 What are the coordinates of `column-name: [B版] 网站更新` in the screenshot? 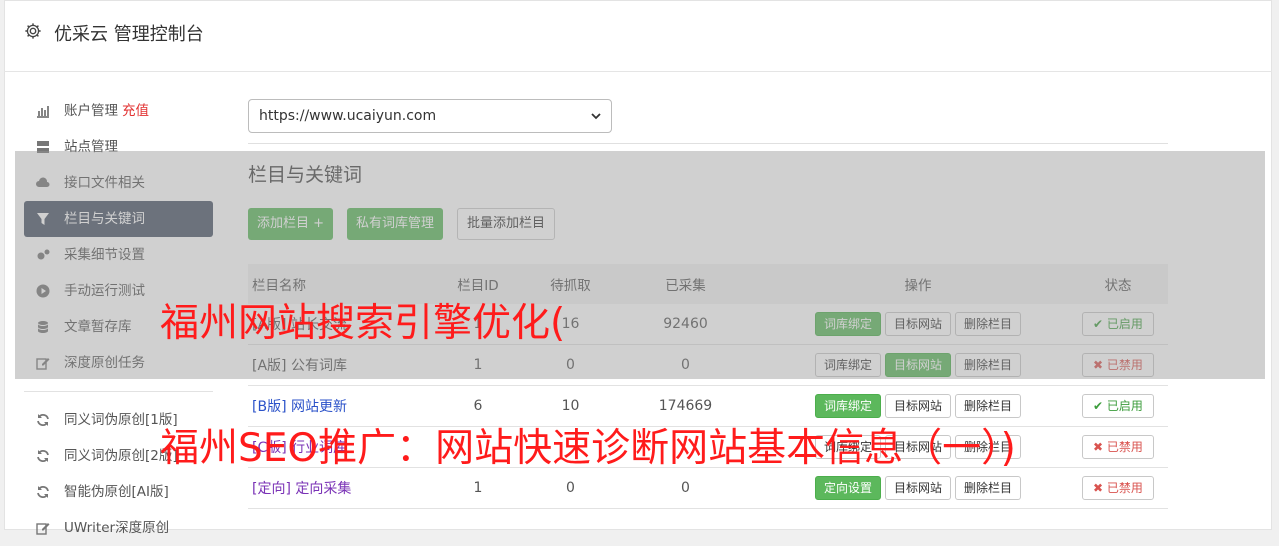 It's located at (299, 407).